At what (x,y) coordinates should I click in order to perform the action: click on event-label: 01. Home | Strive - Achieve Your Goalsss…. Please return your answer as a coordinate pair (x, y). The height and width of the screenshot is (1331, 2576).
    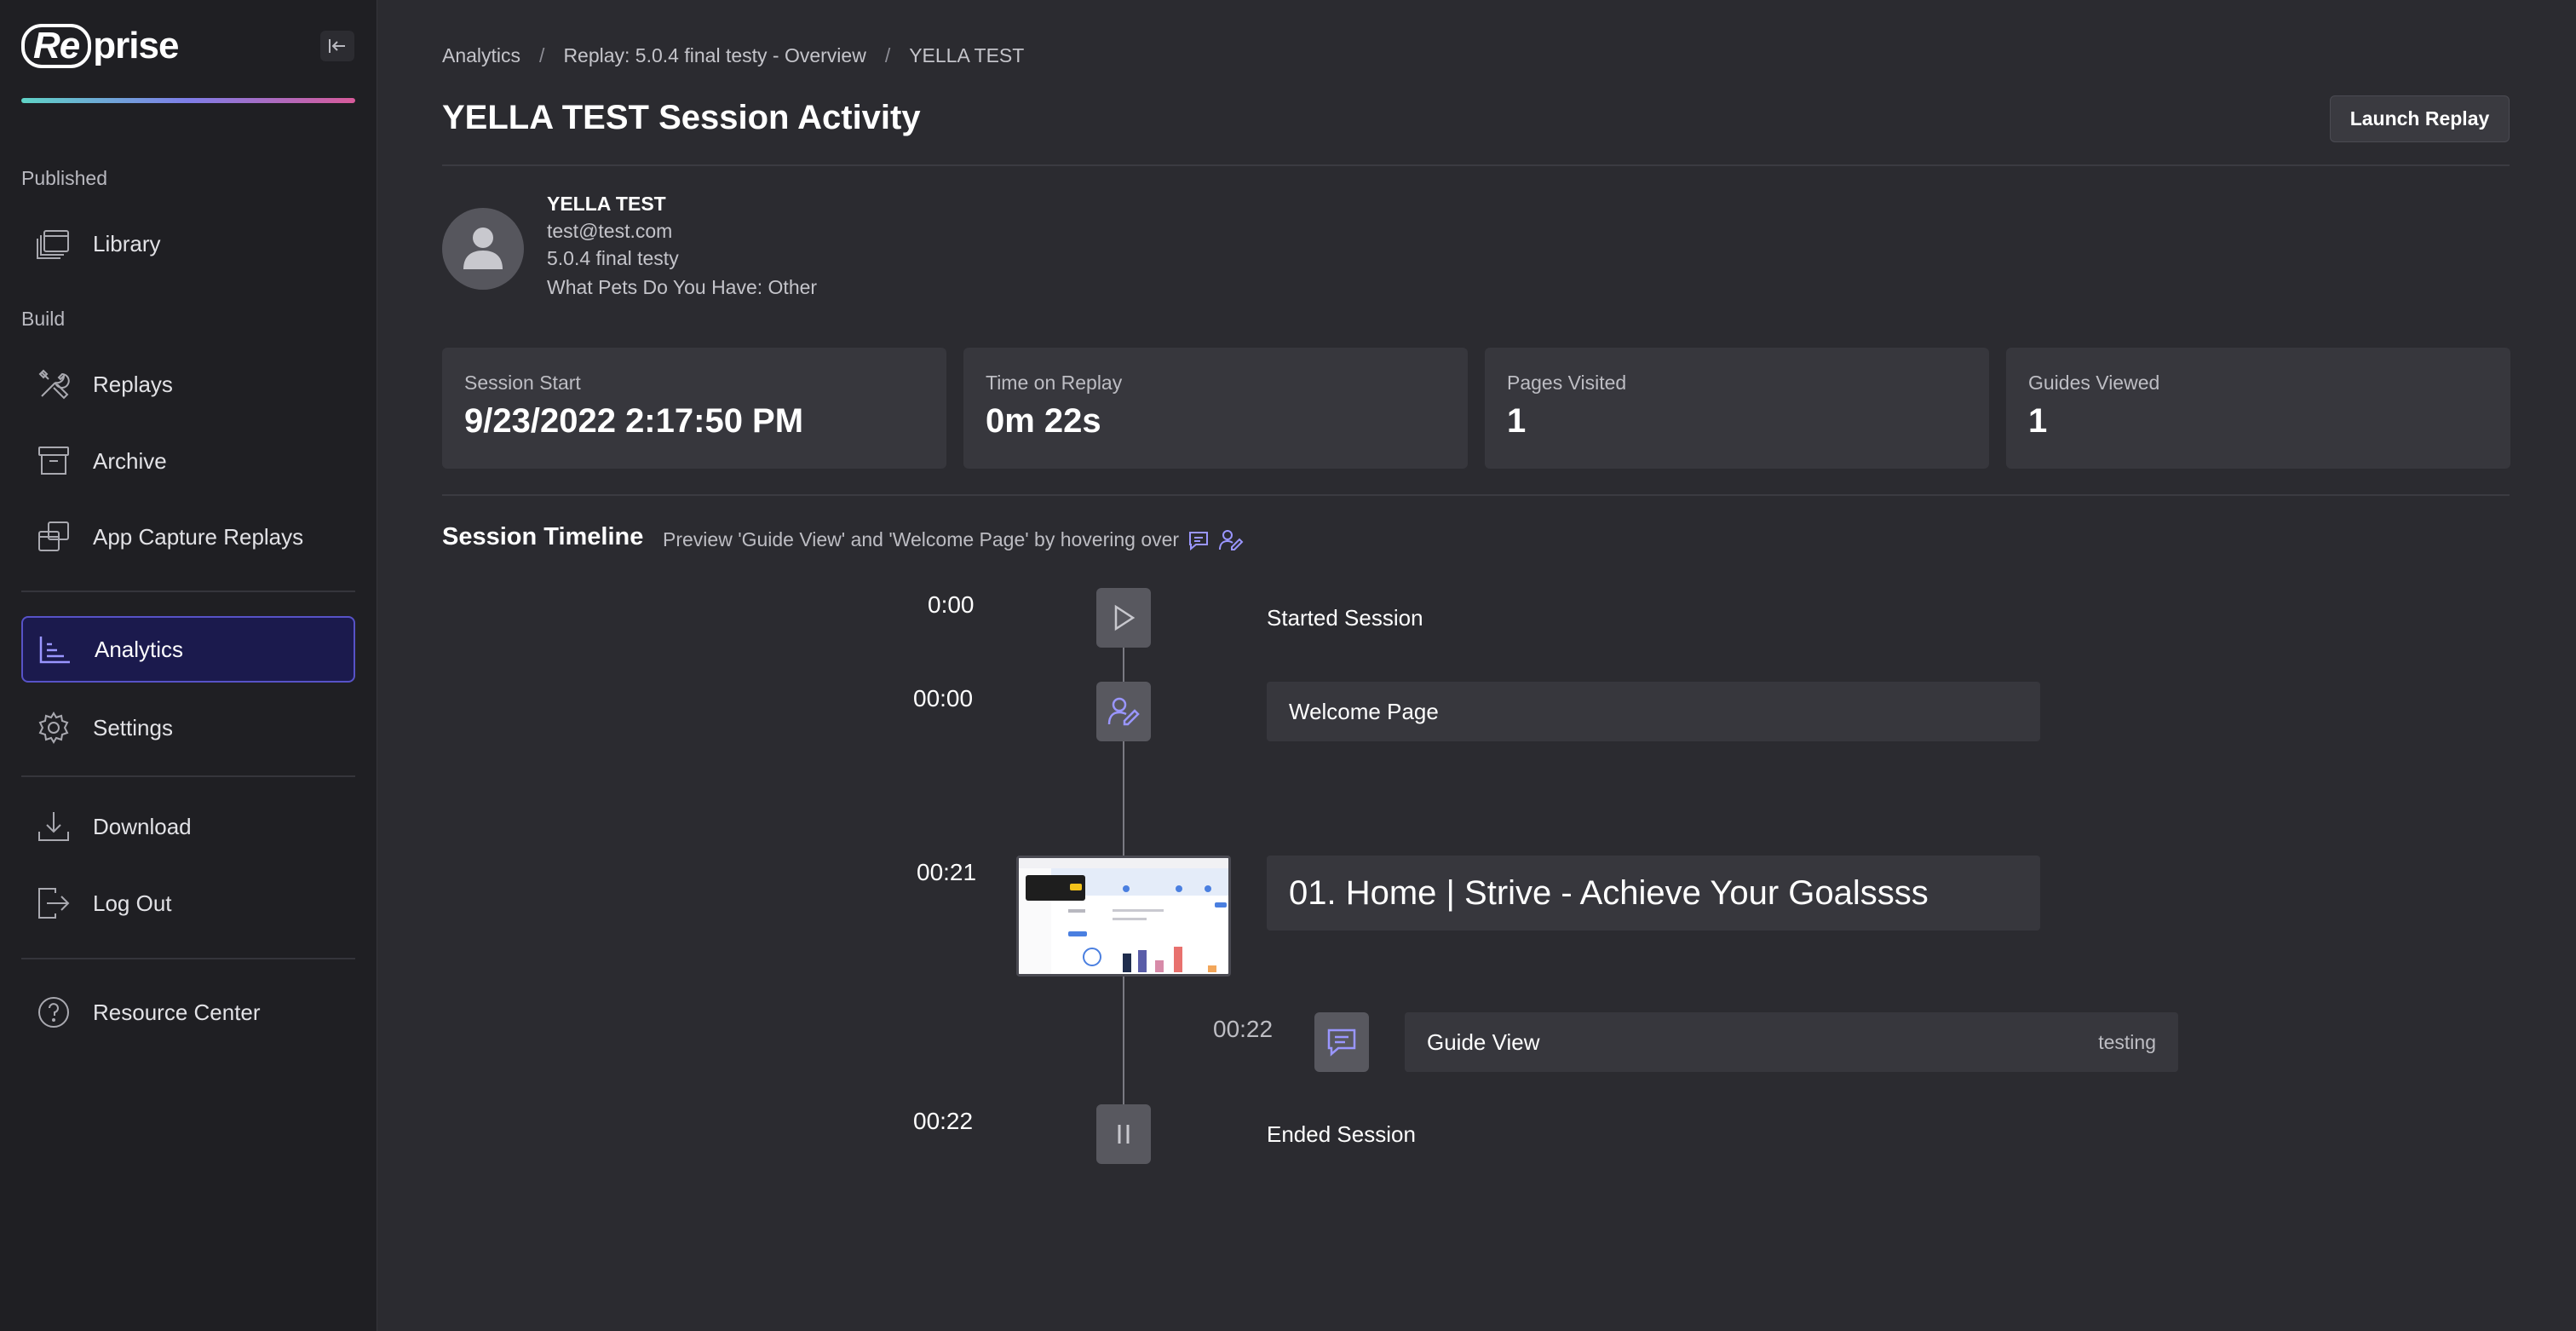
    Looking at the image, I should click on (1609, 892).